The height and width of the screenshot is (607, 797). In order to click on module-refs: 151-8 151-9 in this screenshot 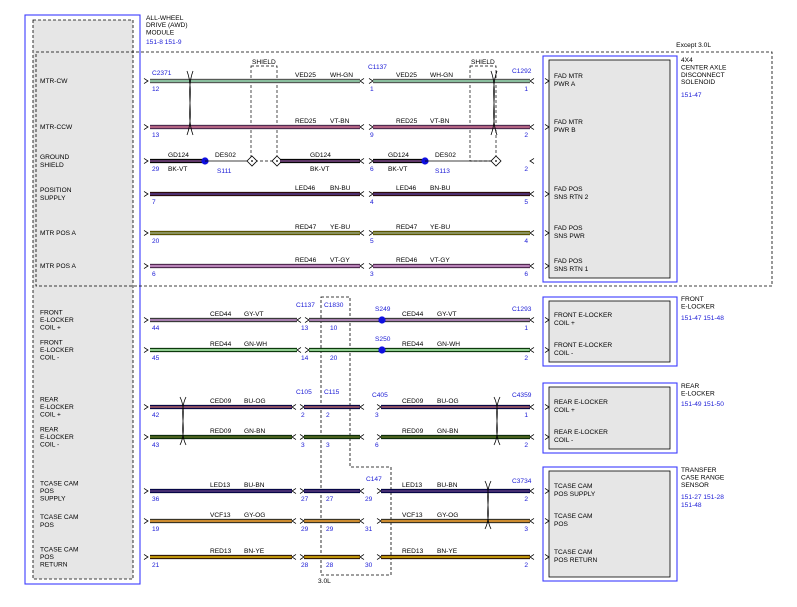, I will do `click(164, 42)`.